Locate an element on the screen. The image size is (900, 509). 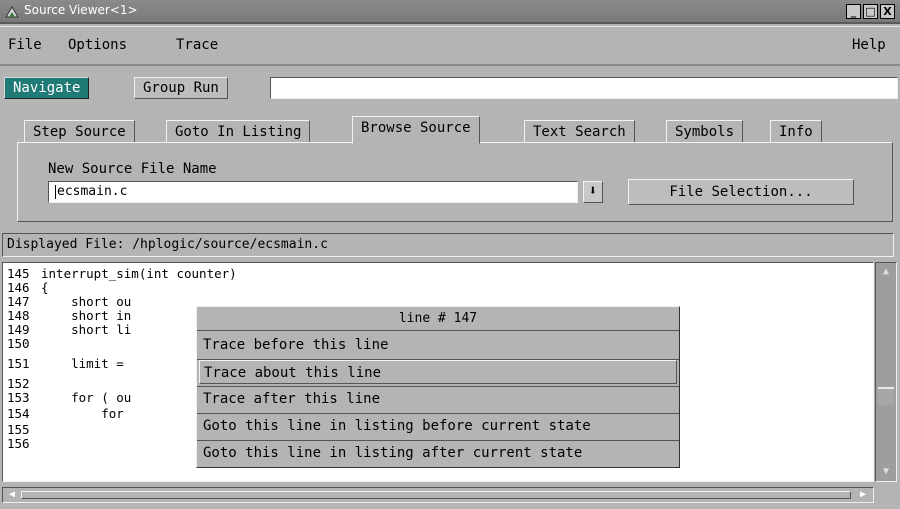
code-text: short in is located at coordinates (86, 315).